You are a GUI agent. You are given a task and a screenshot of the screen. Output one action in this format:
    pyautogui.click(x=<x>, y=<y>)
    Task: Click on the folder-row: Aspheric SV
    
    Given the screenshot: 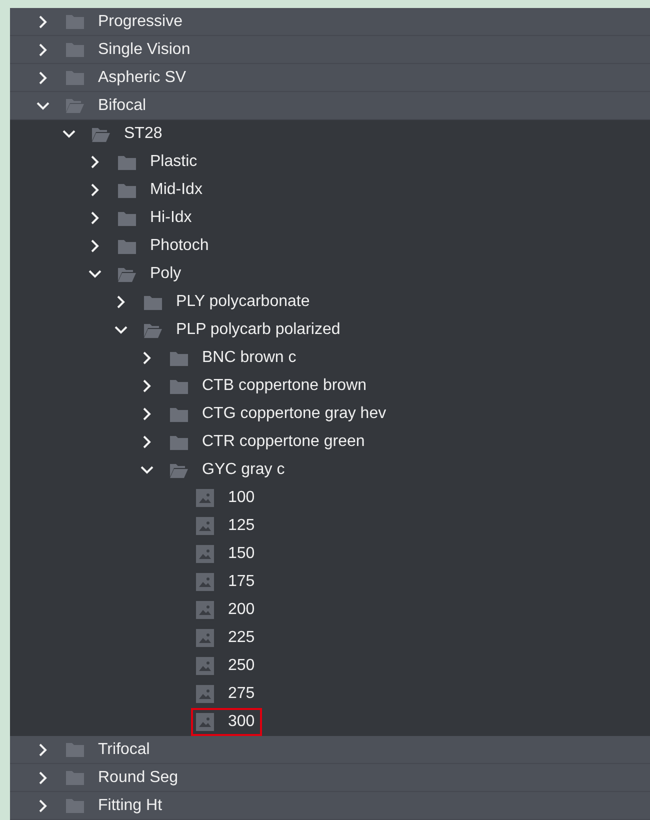 What is the action you would take?
    pyautogui.click(x=330, y=78)
    